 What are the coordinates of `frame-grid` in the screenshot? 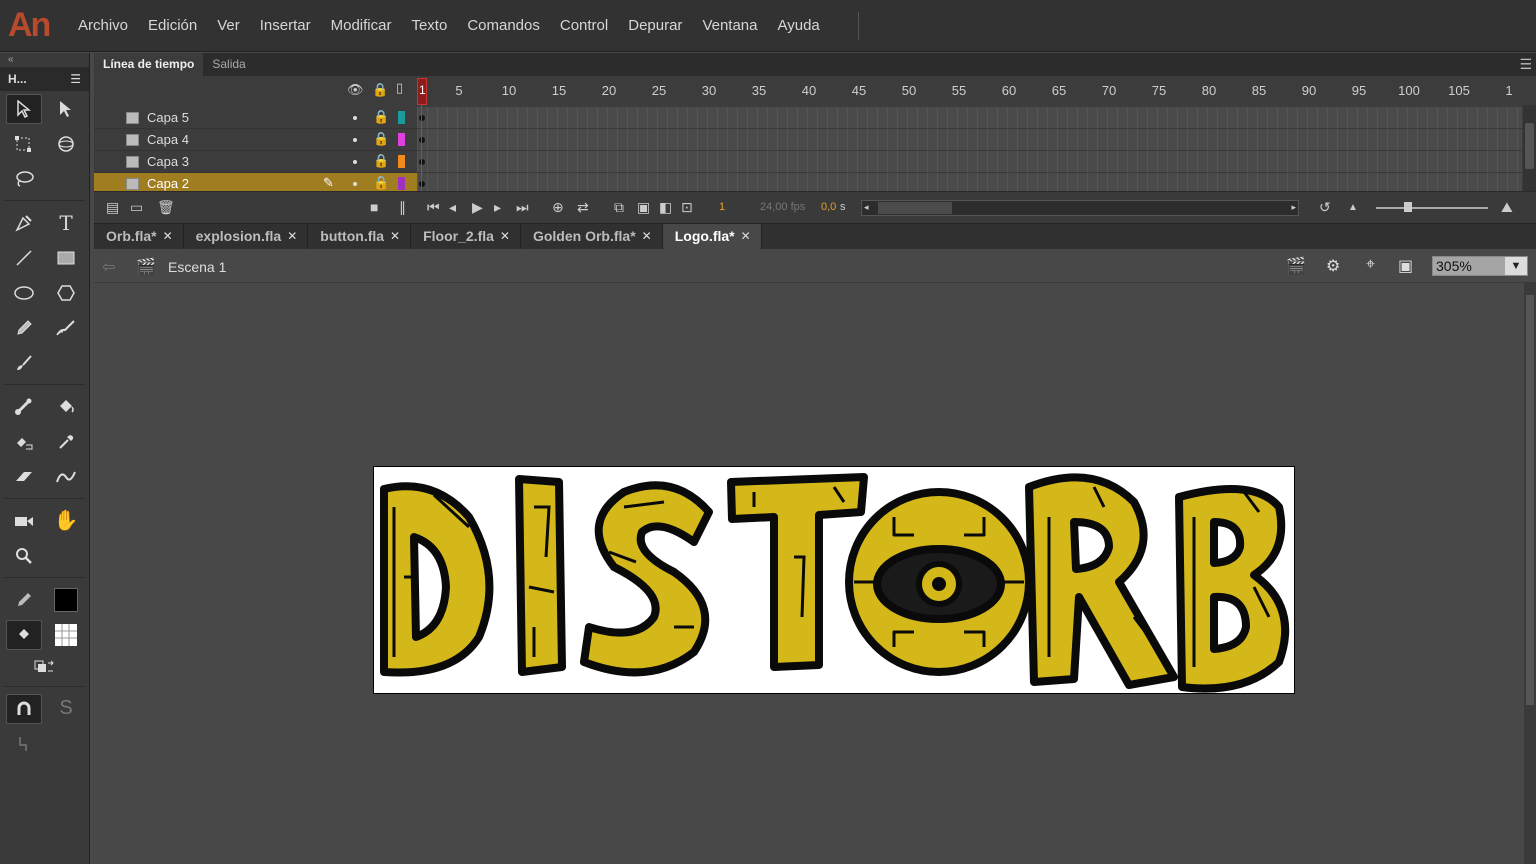 It's located at (969, 151).